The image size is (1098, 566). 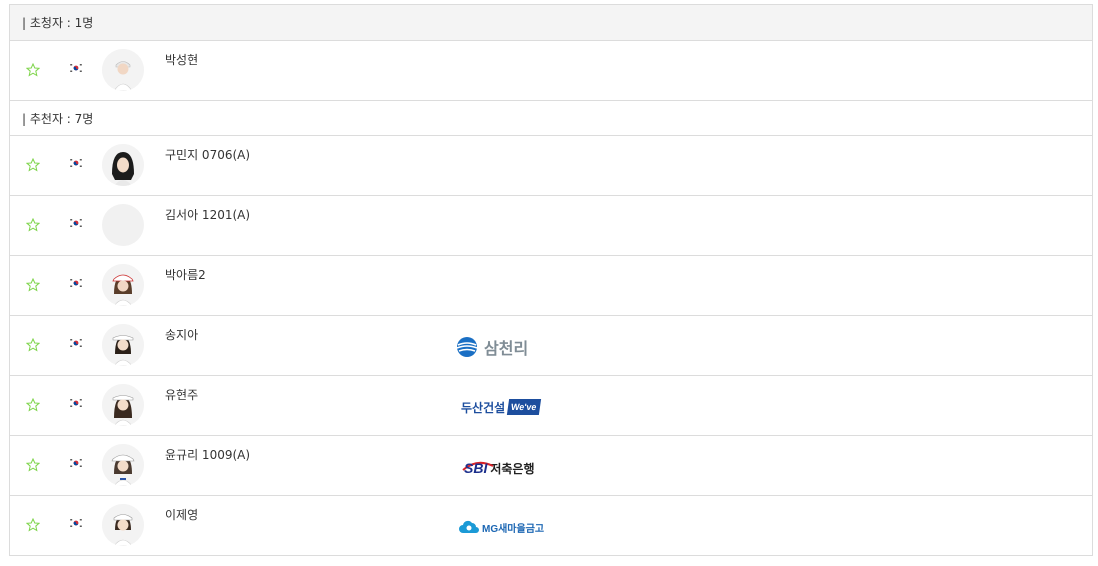 What do you see at coordinates (207, 214) in the screenshot?
I see `player-name: 김서아 1201(A)` at bounding box center [207, 214].